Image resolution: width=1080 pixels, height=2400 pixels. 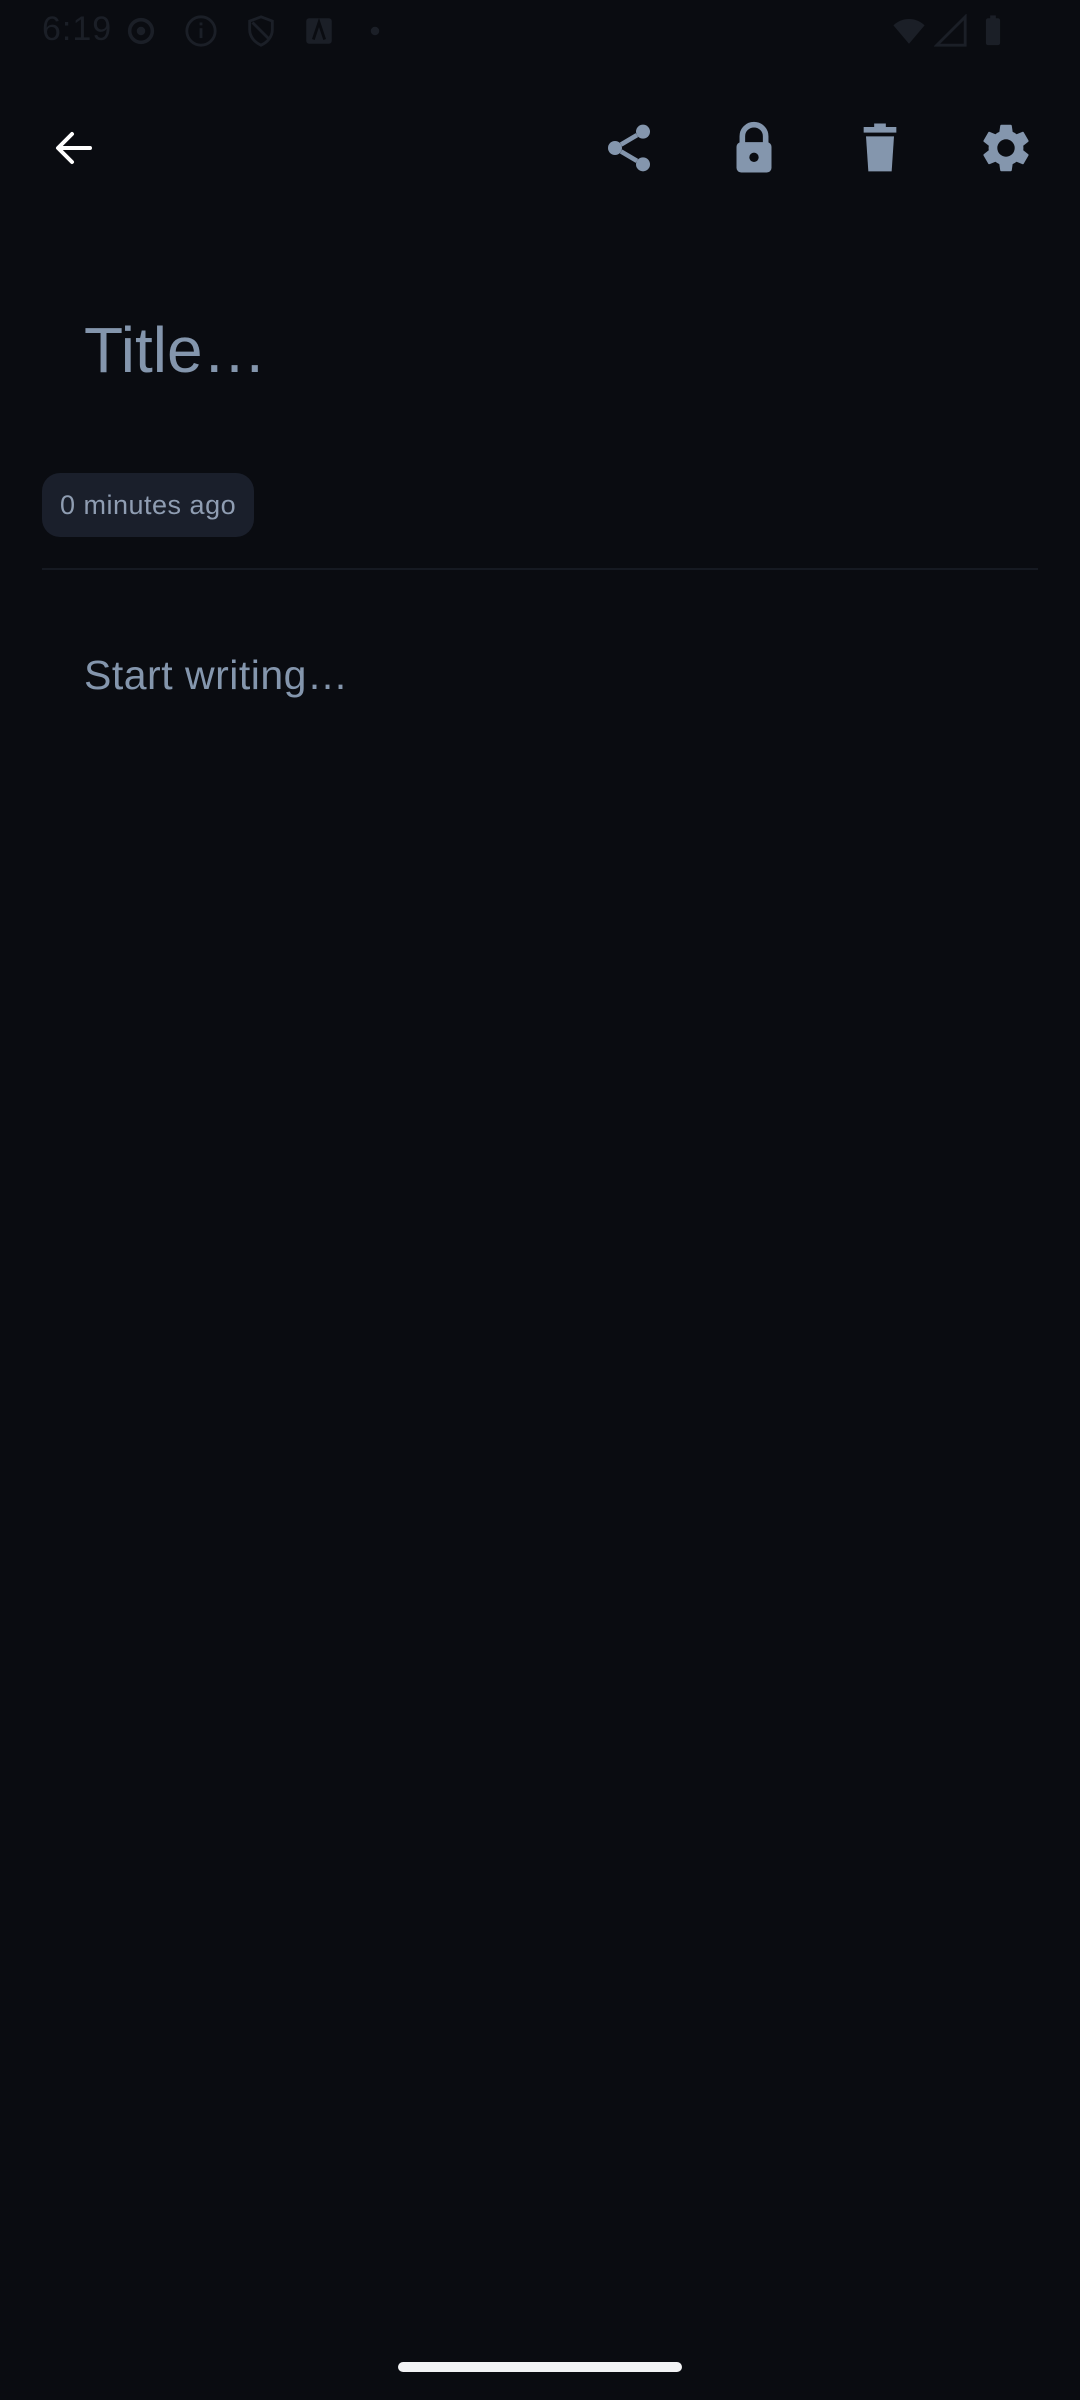 I want to click on settings-button, so click(x=1006, y=148).